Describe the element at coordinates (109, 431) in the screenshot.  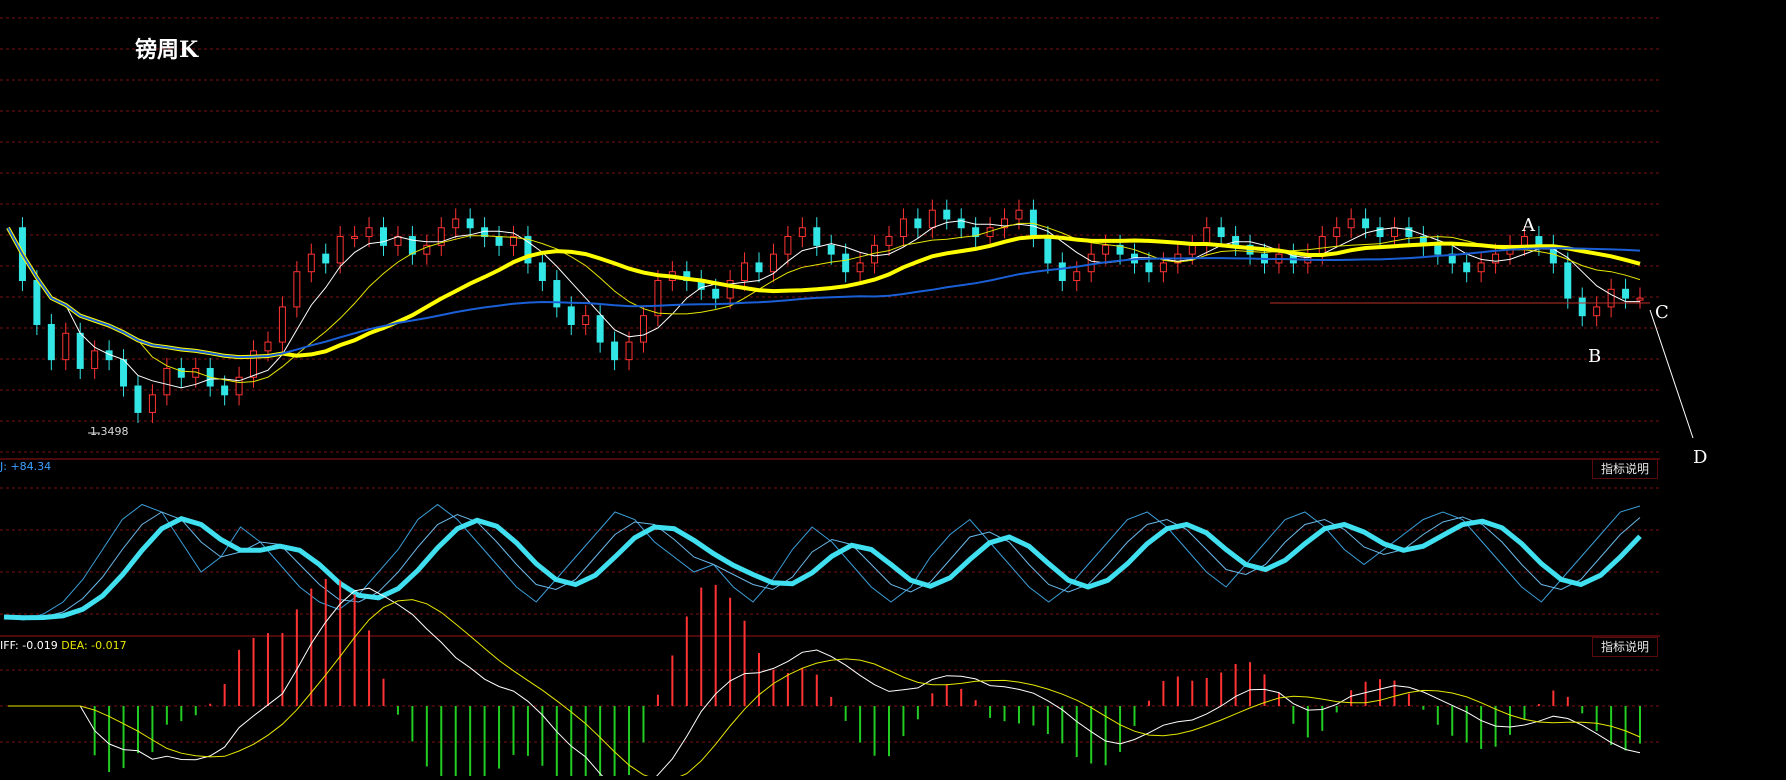
I see `low-price-label: 1.3498` at that location.